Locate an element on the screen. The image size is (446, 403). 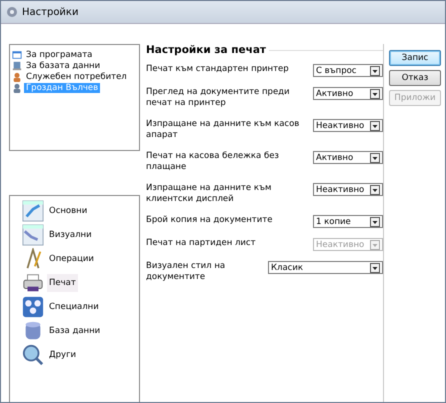
window-title: Настройки is located at coordinates (50, 12).